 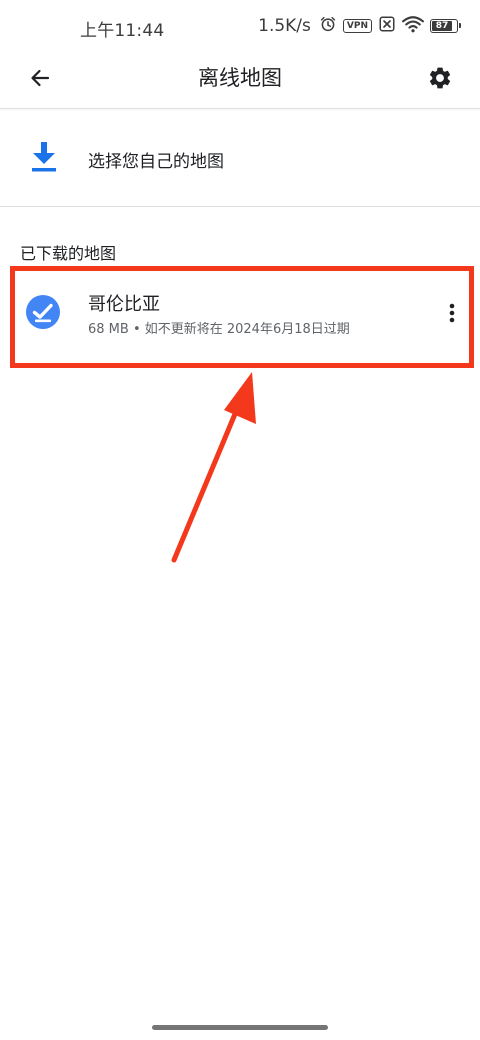 What do you see at coordinates (124, 304) in the screenshot?
I see `map-name: 哥伦比亚` at bounding box center [124, 304].